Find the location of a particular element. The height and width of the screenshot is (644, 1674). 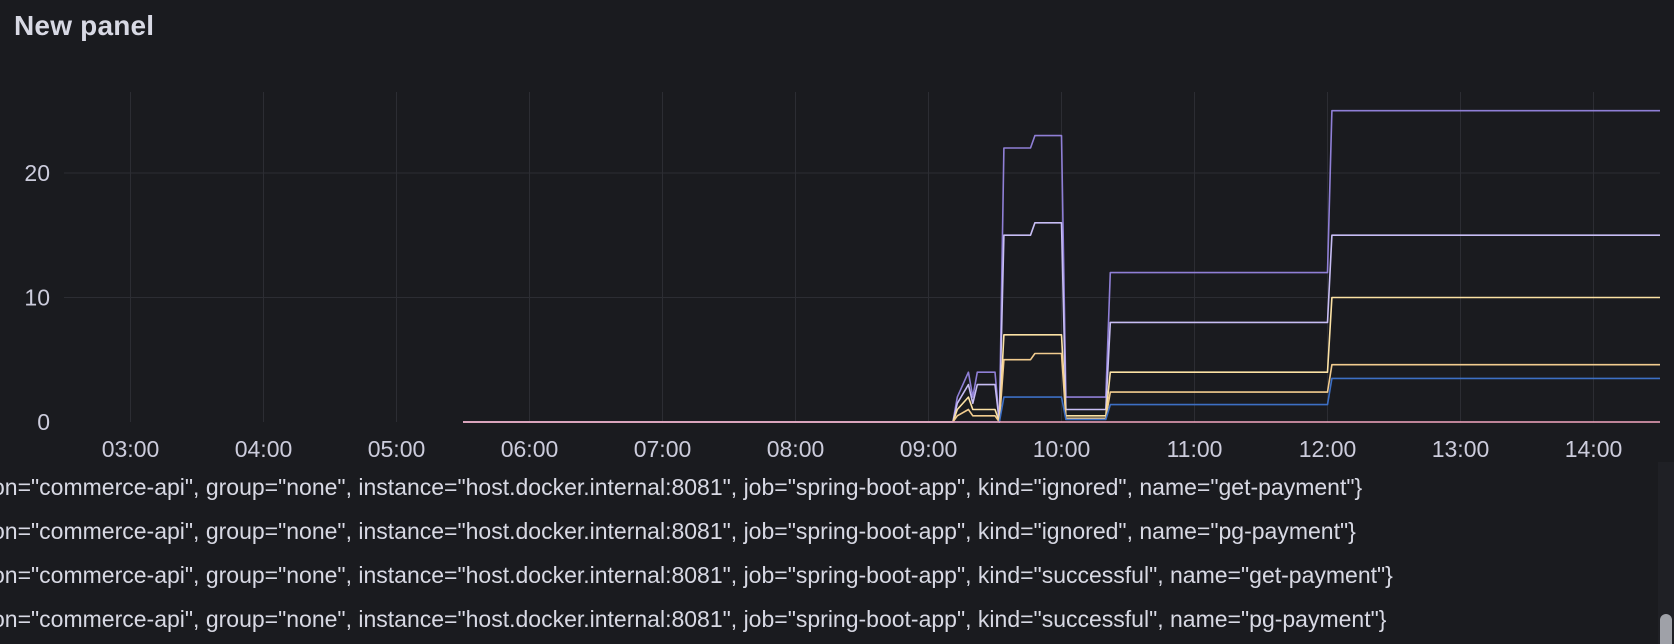

x-tick-label: 13:00 is located at coordinates (1461, 449).